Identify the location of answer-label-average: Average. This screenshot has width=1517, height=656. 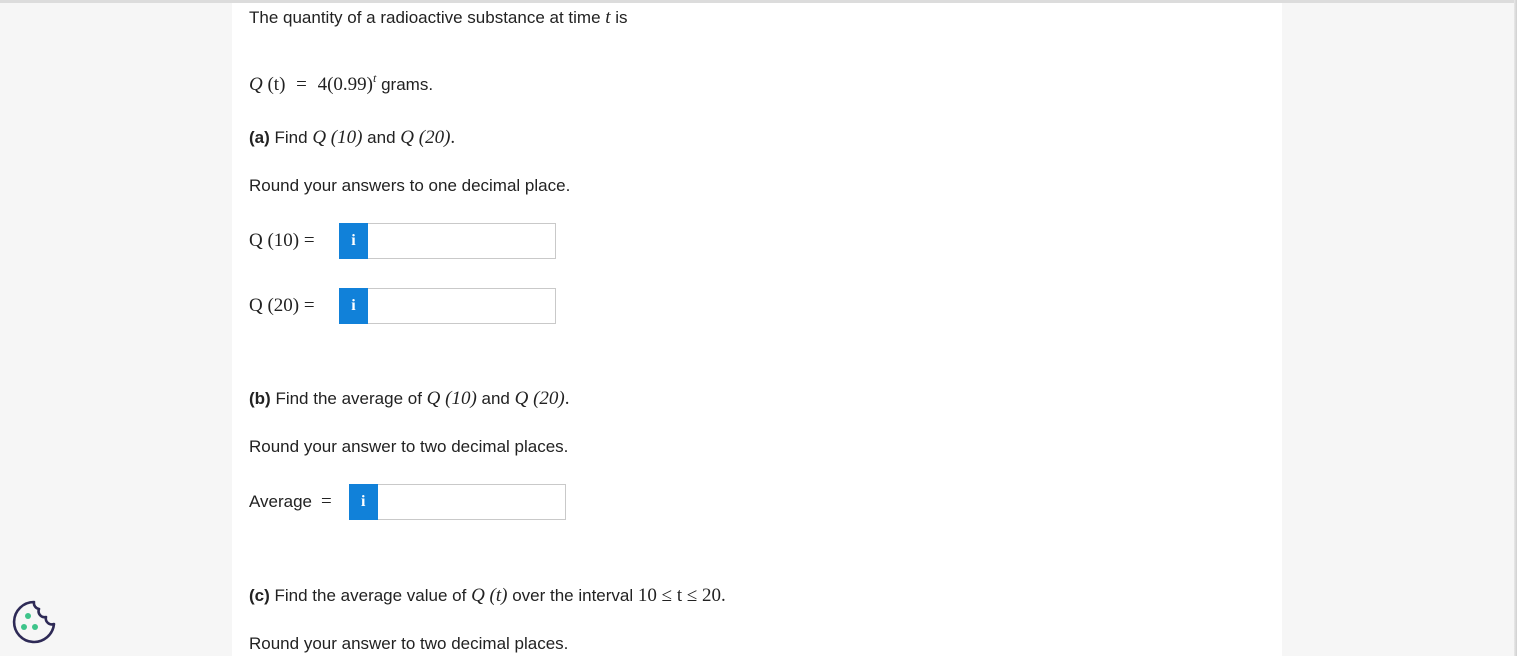
(281, 501).